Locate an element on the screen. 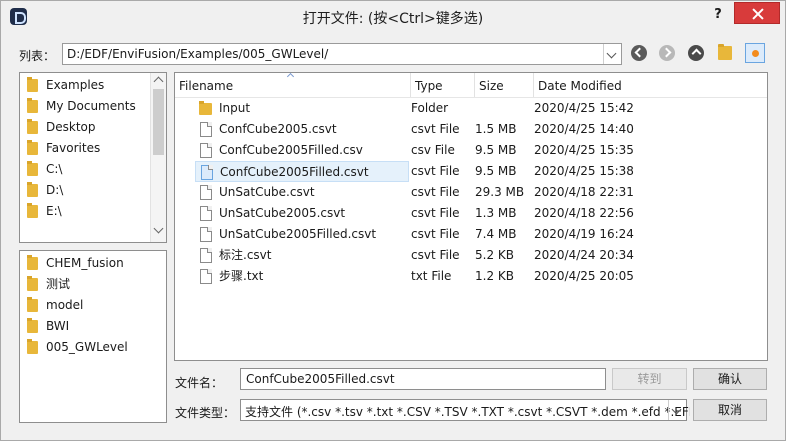 Image resolution: width=786 pixels, height=441 pixels. dialog-title: 打开文件: (按<Ctrl>键多选) is located at coordinates (393, 19).